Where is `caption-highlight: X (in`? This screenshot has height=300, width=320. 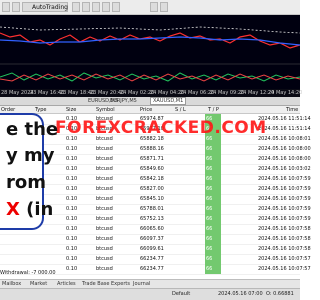 caption-highlight: X (in is located at coordinates (30, 209).